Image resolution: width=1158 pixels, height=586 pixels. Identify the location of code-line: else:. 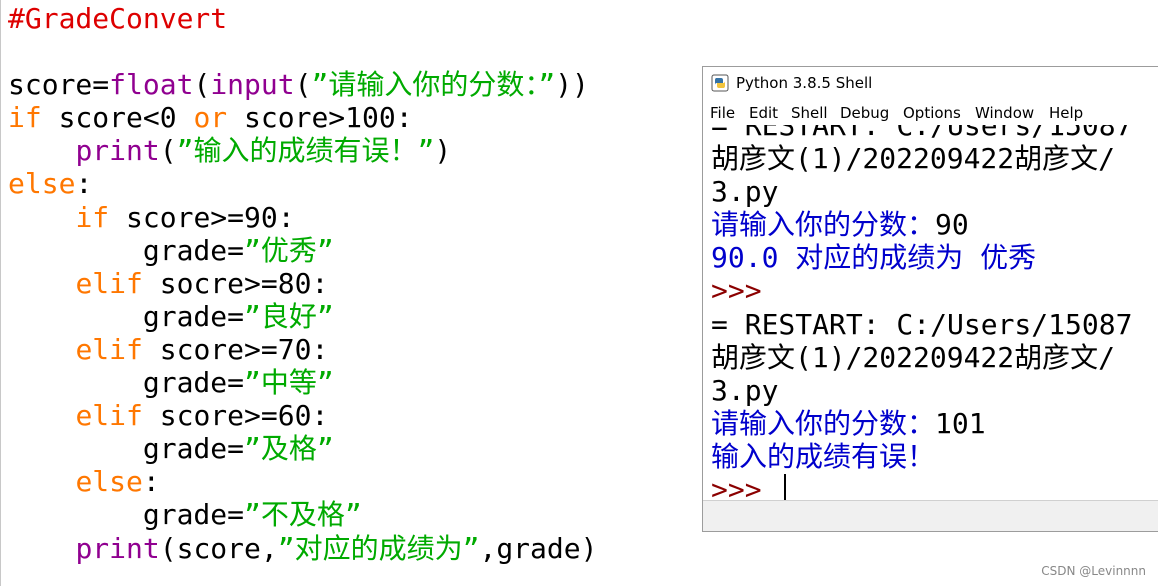
(302, 481).